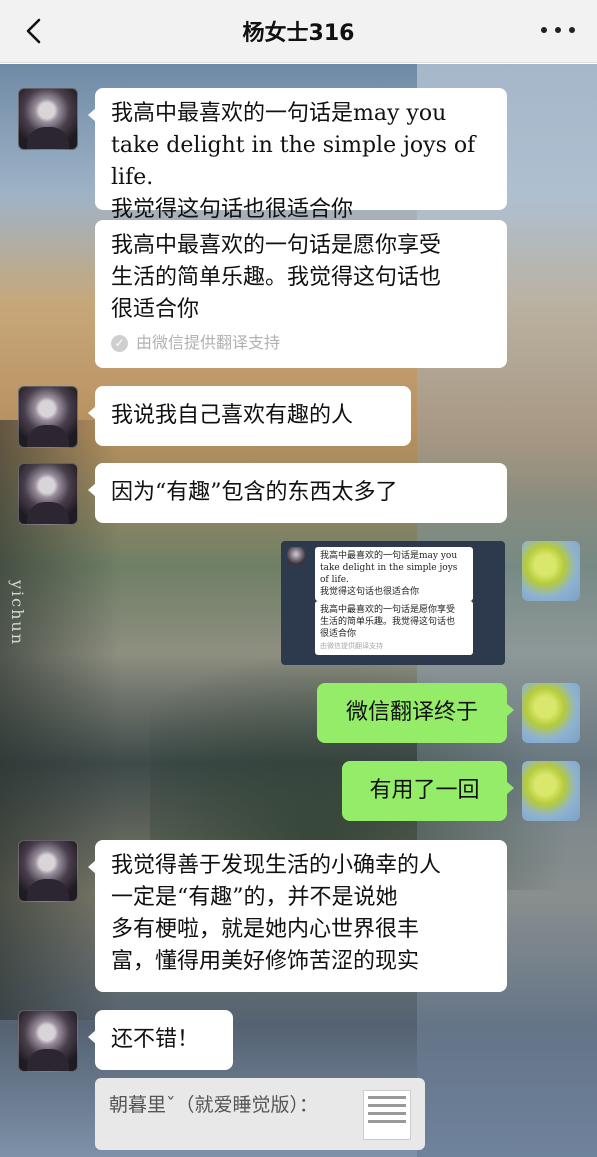 This screenshot has width=597, height=1157. Describe the element at coordinates (558, 30) in the screenshot. I see `more-button` at that location.